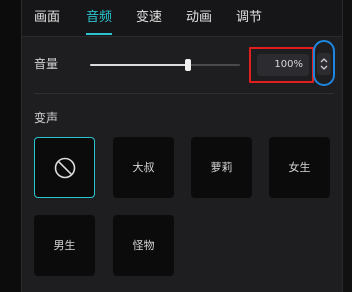  I want to click on tab-bar: 画面 音频 变速 动画 调节, so click(182, 18).